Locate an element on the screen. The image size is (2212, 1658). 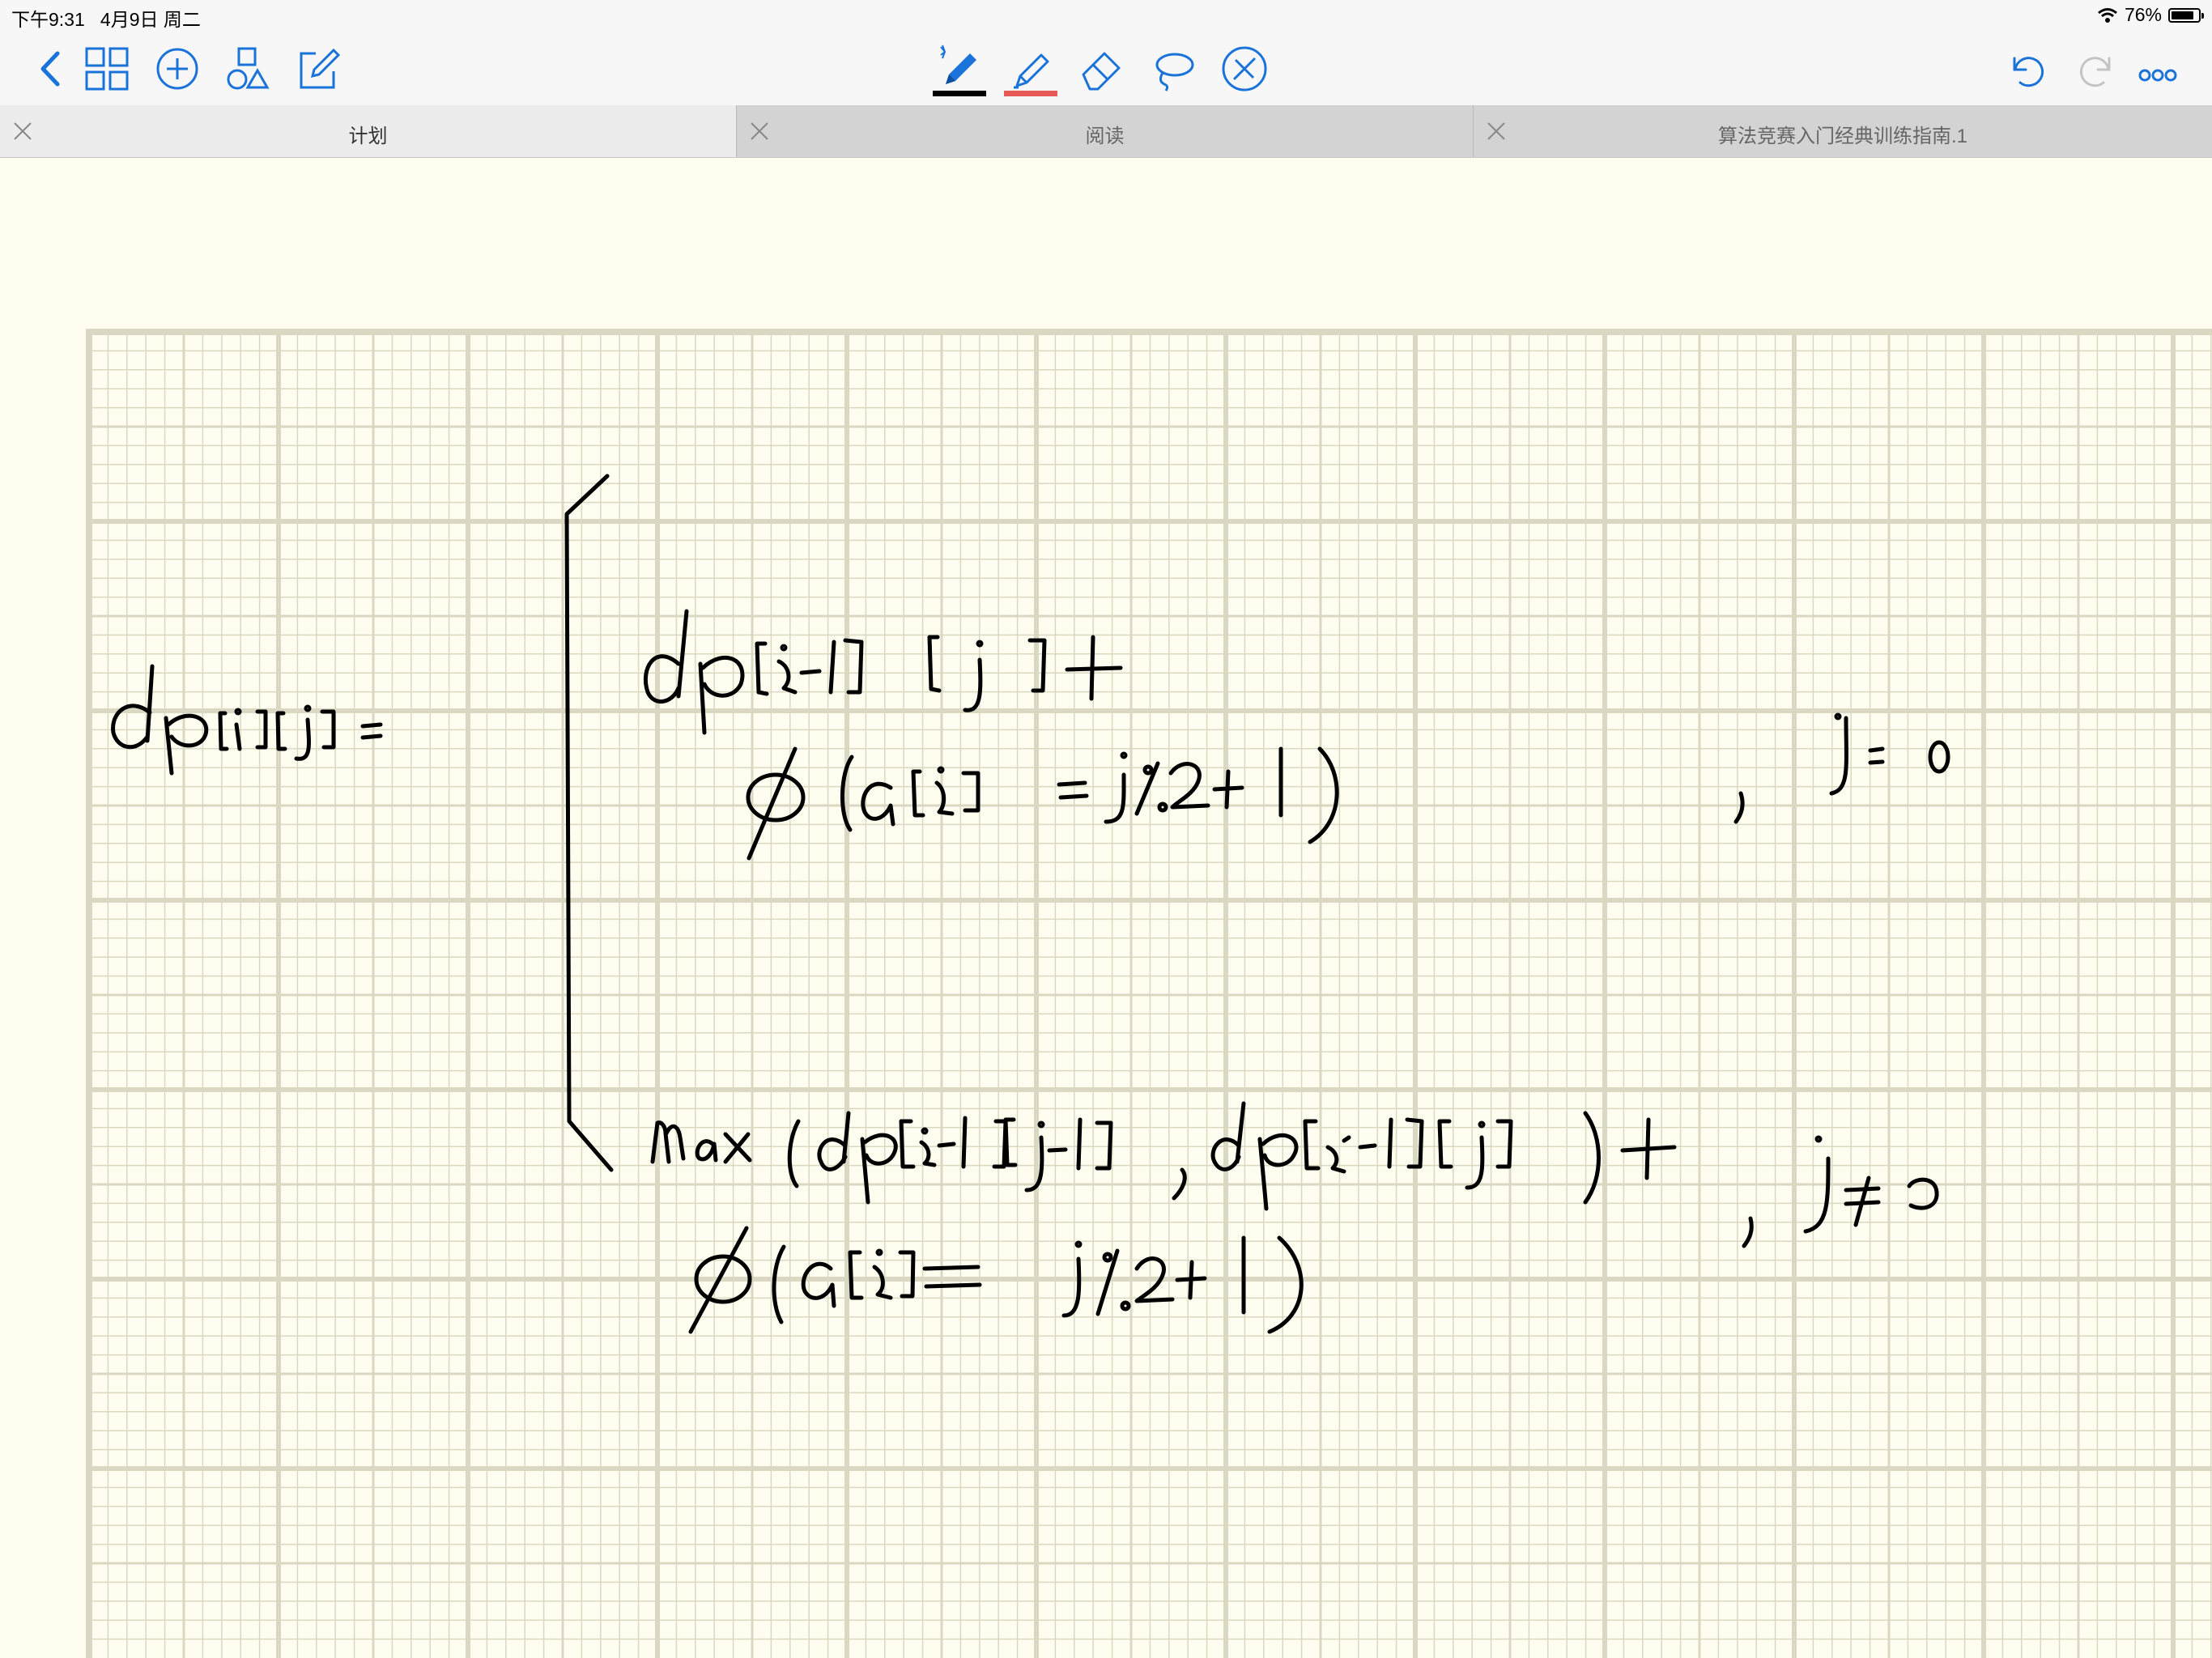
pen-icon is located at coordinates (960, 68).